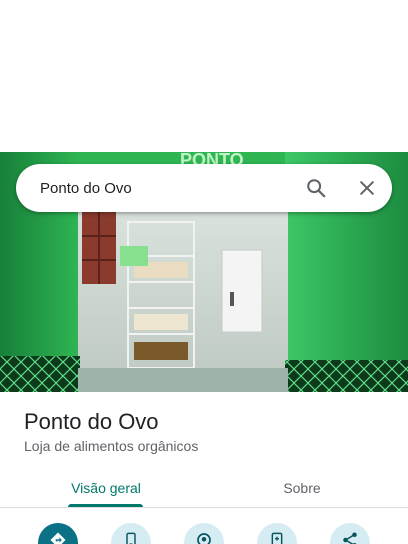  What do you see at coordinates (277, 538) in the screenshot?
I see `send-to-phone-icon` at bounding box center [277, 538].